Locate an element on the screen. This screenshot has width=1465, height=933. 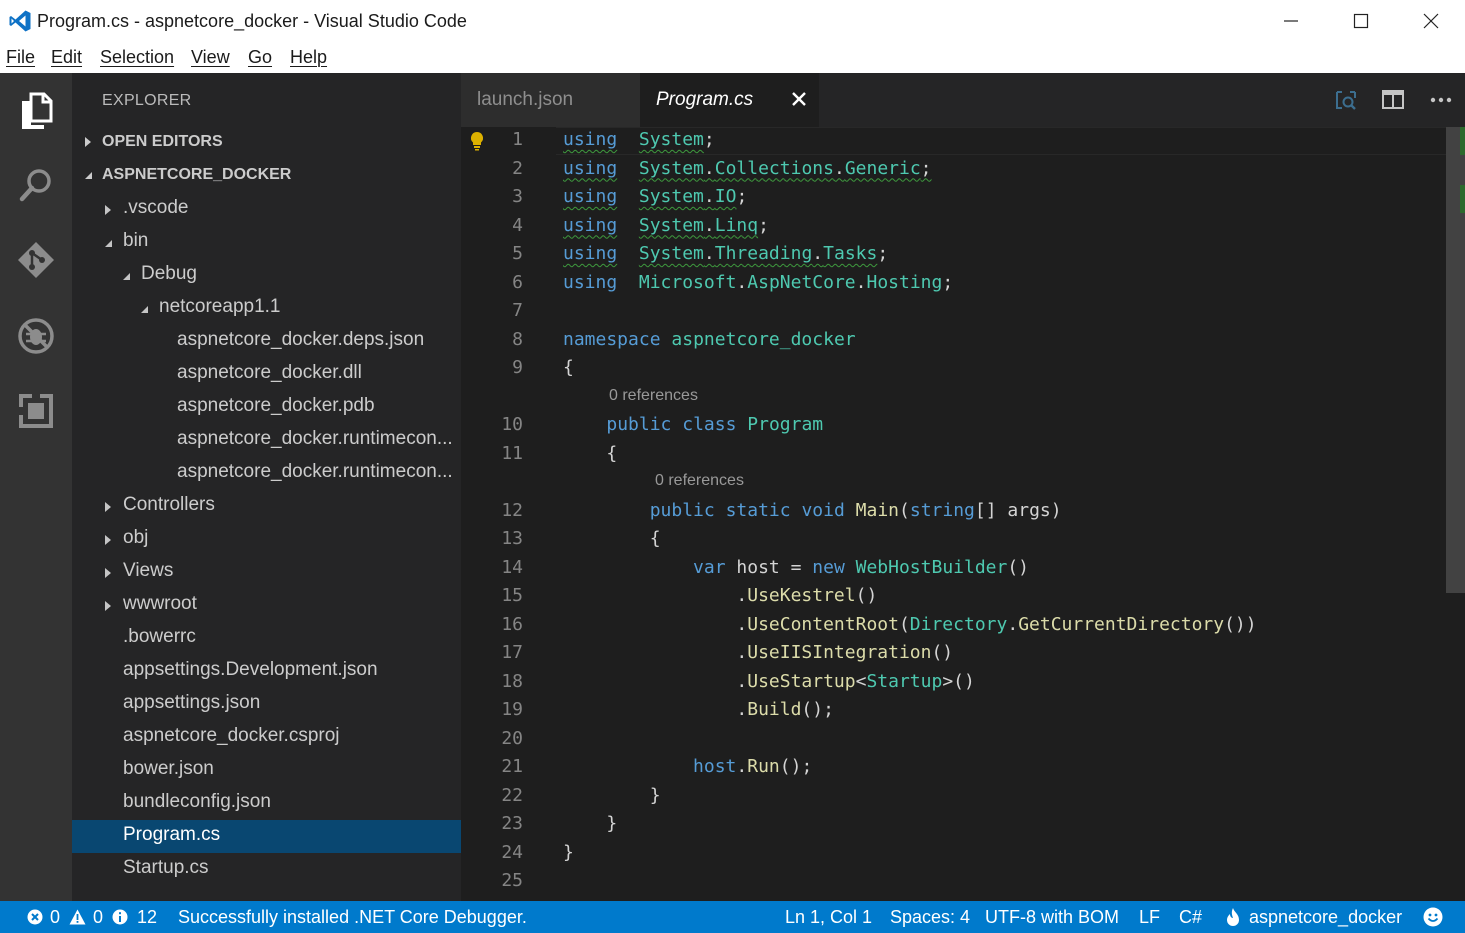
menu-view: View is located at coordinates (210, 57).